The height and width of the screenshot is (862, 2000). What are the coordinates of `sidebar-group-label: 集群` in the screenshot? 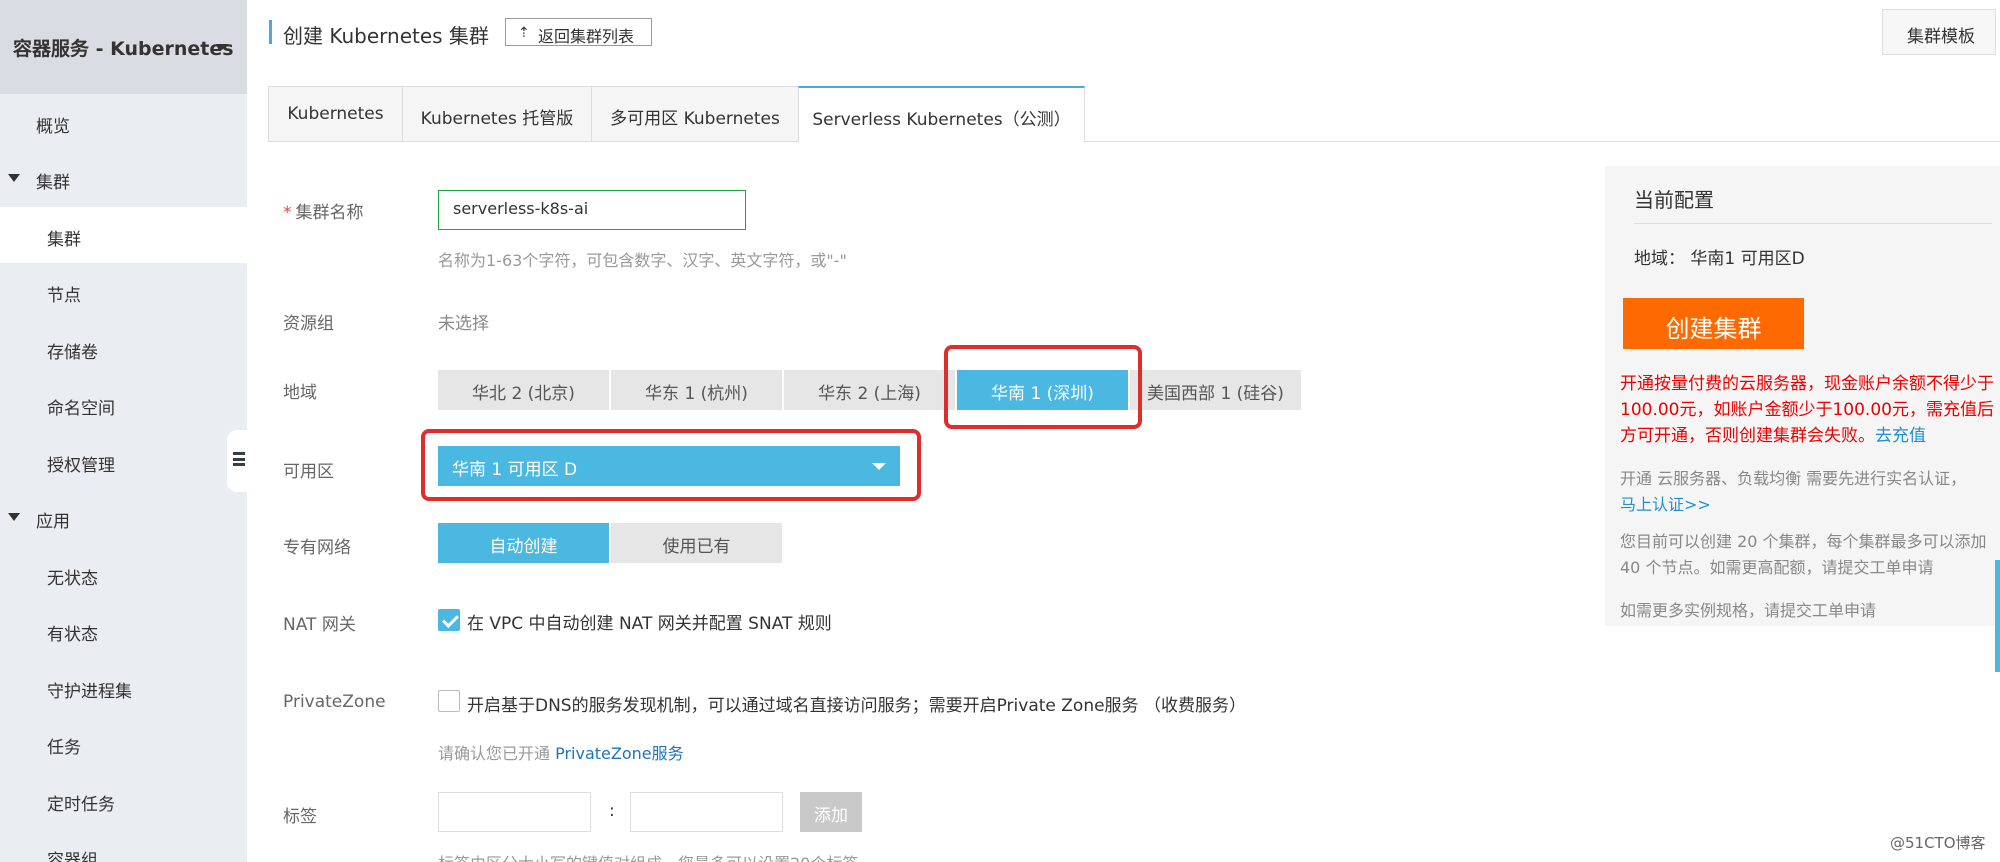 It's located at (53, 183).